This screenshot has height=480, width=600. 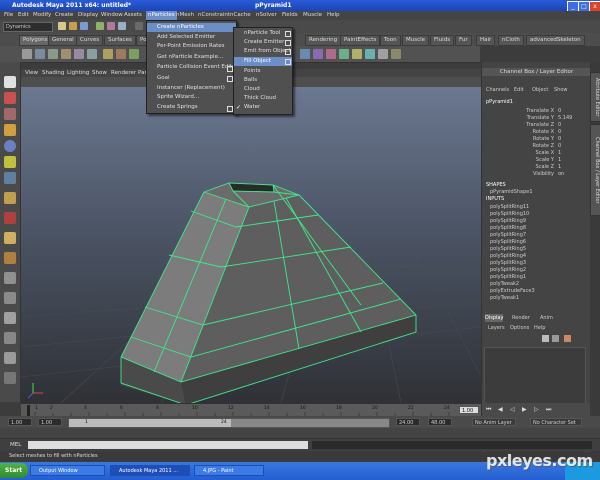 I want to click on layer-tab-display: Display, so click(x=494, y=318).